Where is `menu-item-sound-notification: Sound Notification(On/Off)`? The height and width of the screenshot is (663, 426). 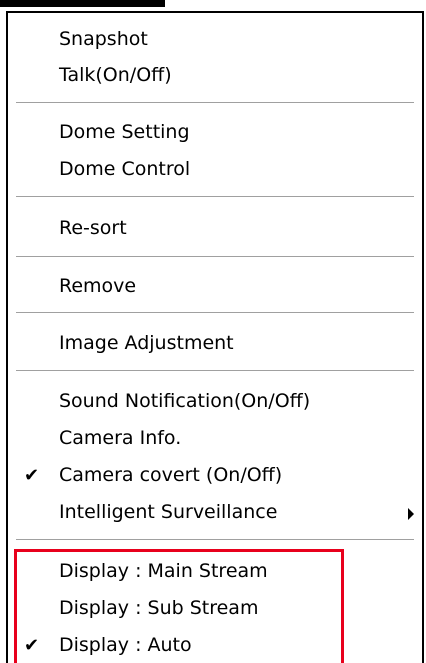 menu-item-sound-notification: Sound Notification(On/Off) is located at coordinates (215, 401).